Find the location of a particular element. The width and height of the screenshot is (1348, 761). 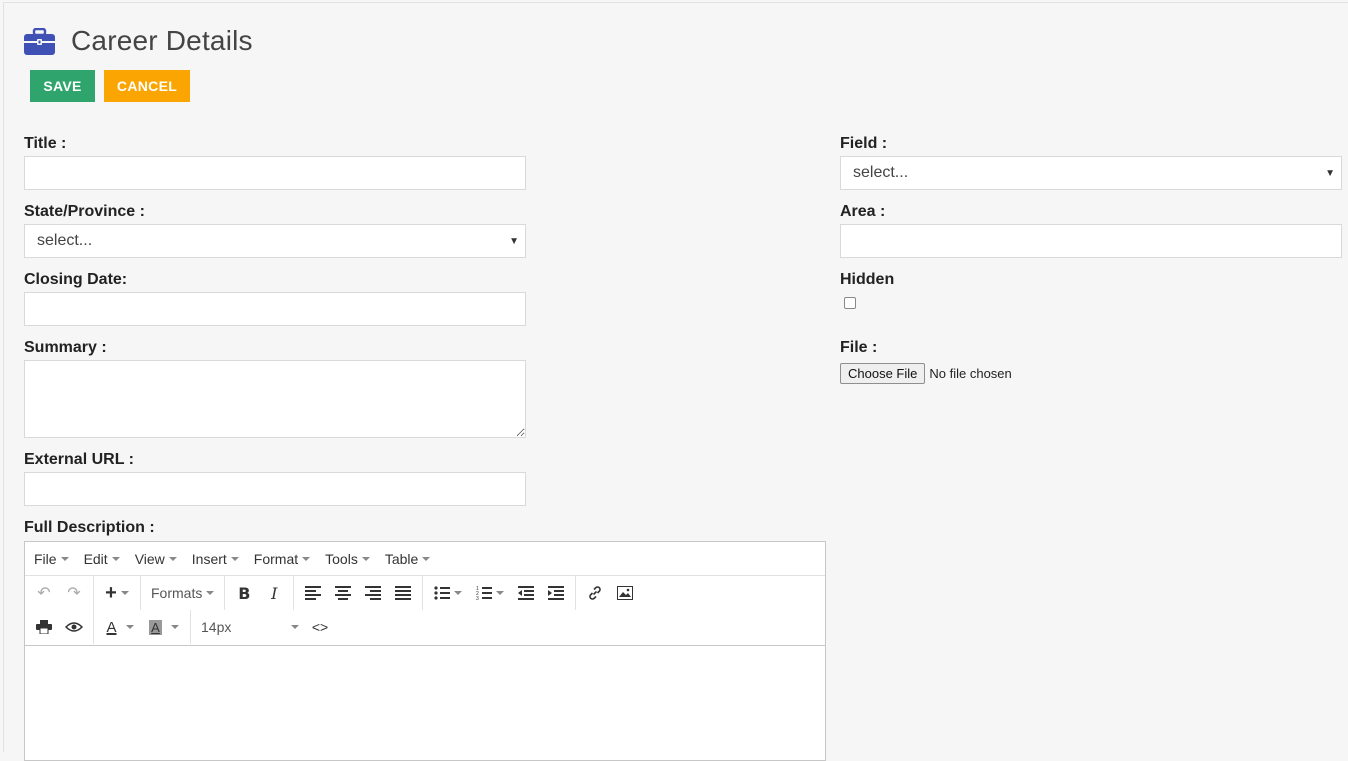

formats-dropdown: Formats is located at coordinates (182, 593).